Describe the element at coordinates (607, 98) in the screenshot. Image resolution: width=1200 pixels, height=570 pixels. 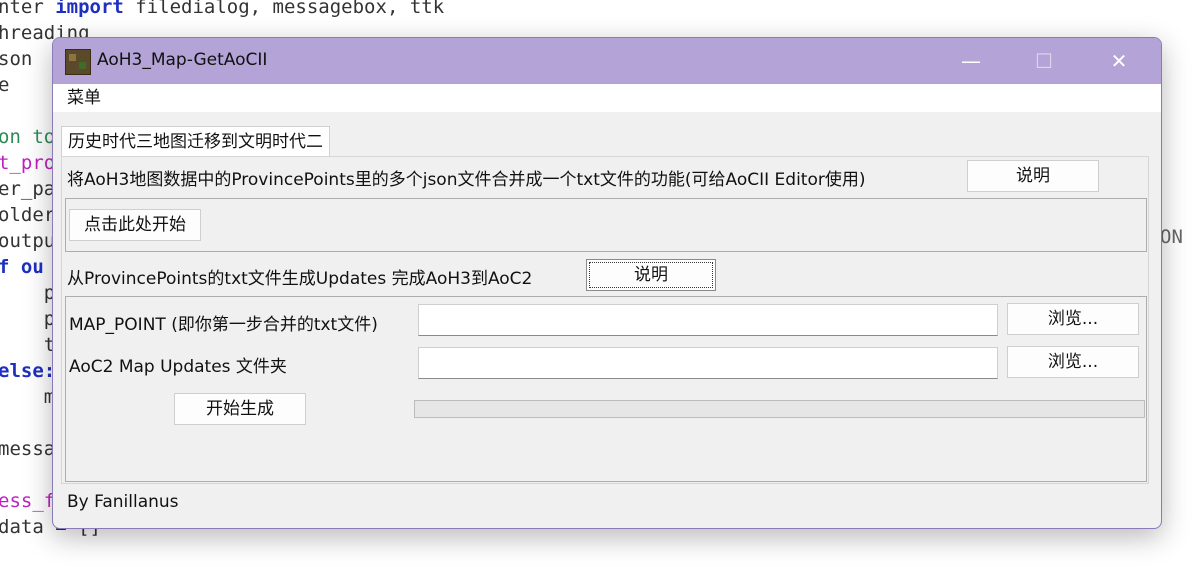
I see `menu-bar: 菜单` at that location.